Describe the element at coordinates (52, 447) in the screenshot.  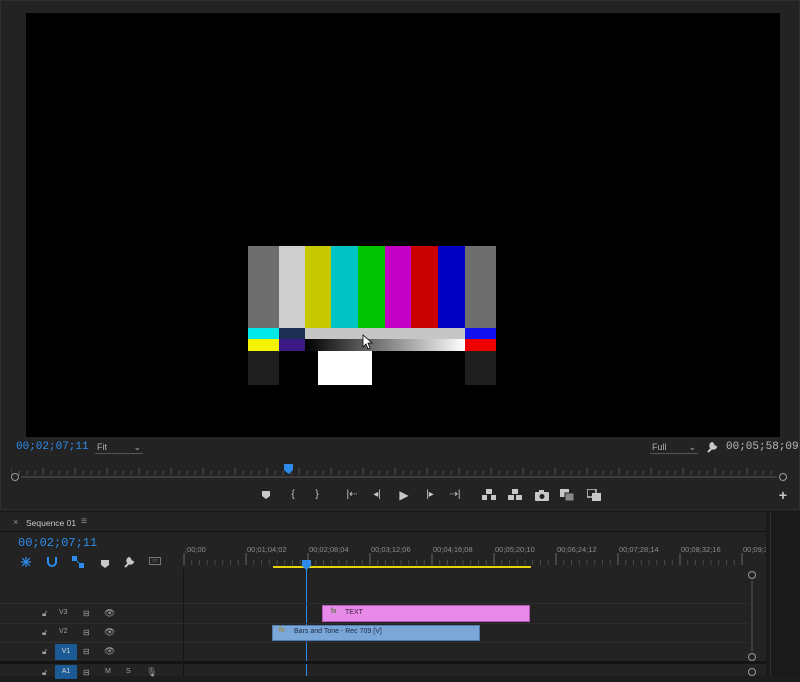
I see `current-timecode: 00;02;07;11` at that location.